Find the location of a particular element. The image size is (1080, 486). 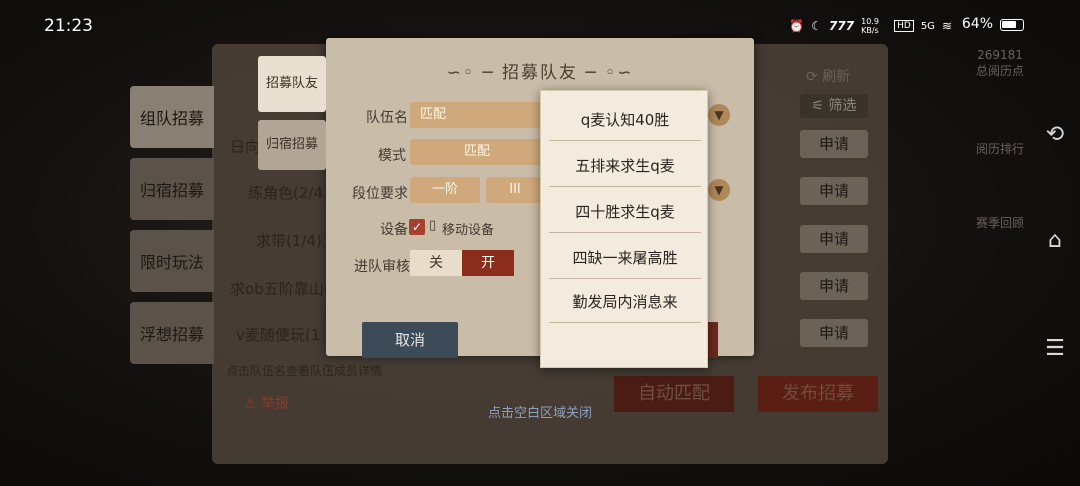

team-name-row-2: 练角色(2/4 is located at coordinates (285, 192).